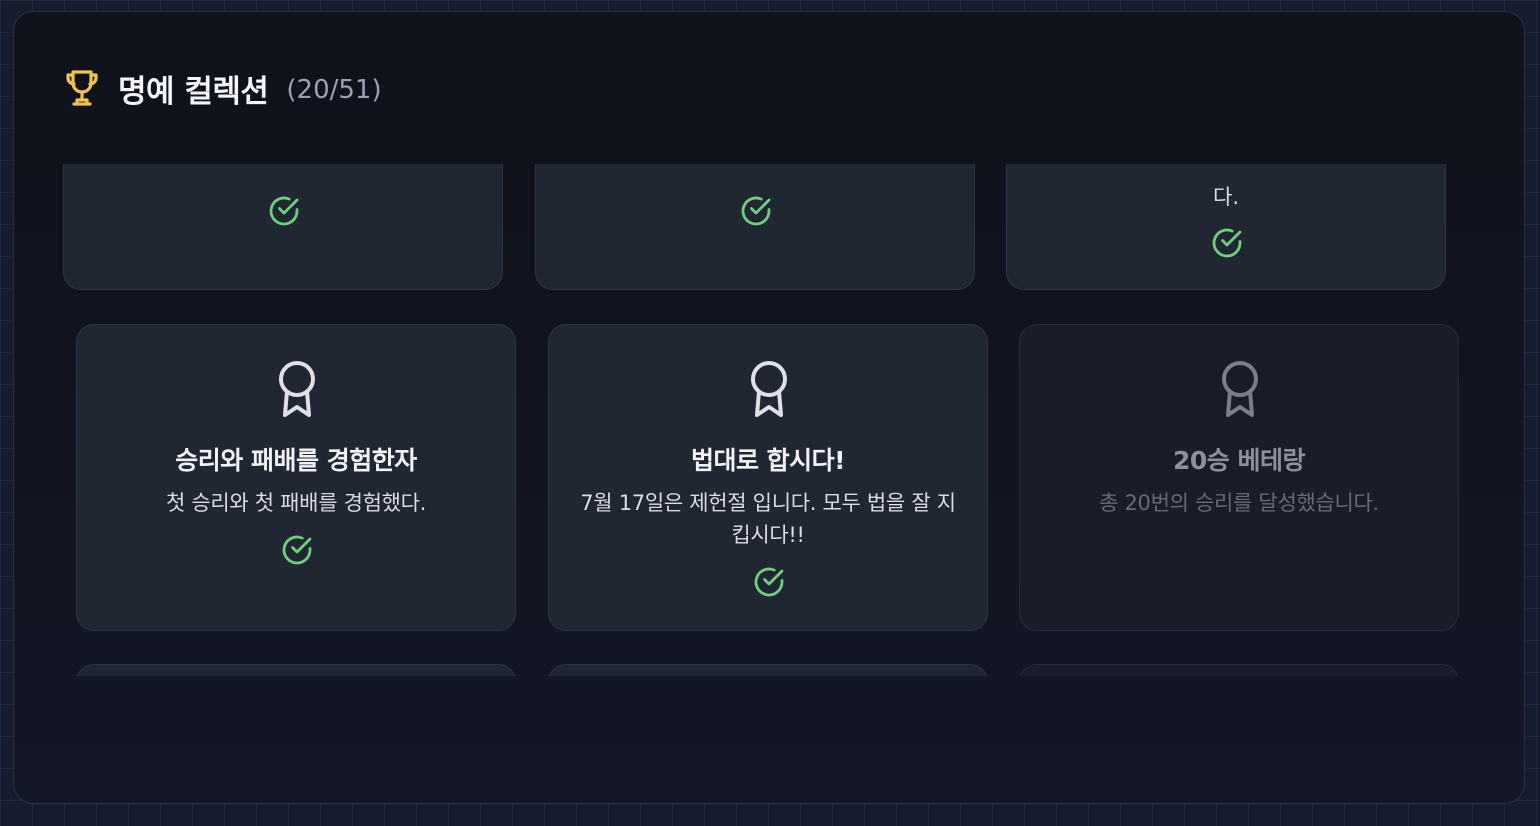 The width and height of the screenshot is (1540, 826). What do you see at coordinates (296, 503) in the screenshot?
I see `achievement-description: 첫 승리와 첫 패배를 경험했다.` at bounding box center [296, 503].